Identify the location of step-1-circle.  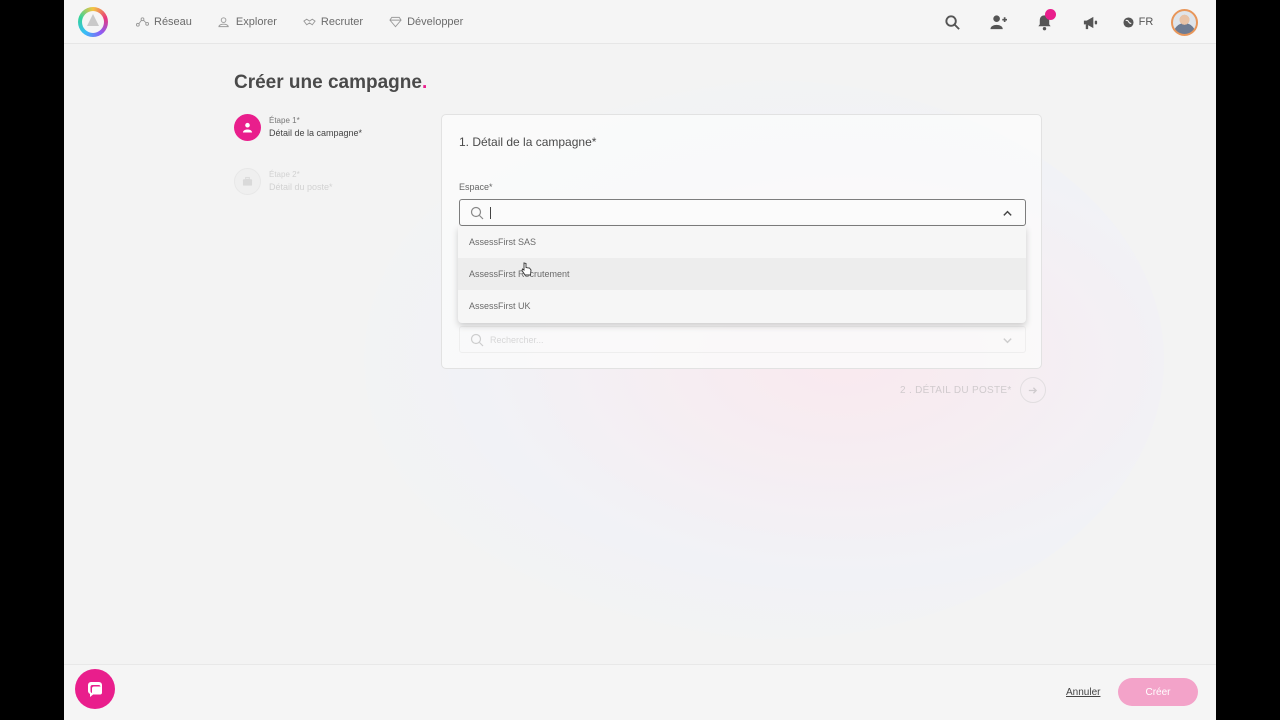
(247, 127).